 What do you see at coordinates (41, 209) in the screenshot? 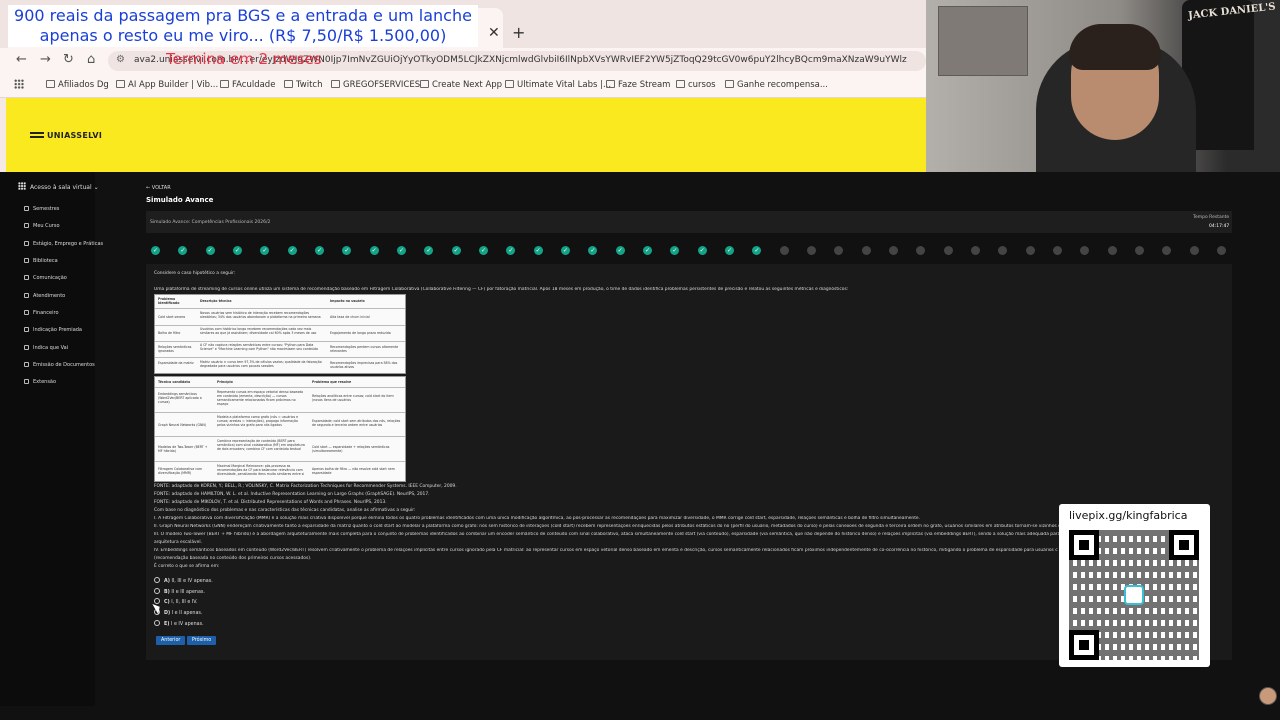
I see `sidebar-item-semestres: Semestres` at bounding box center [41, 209].